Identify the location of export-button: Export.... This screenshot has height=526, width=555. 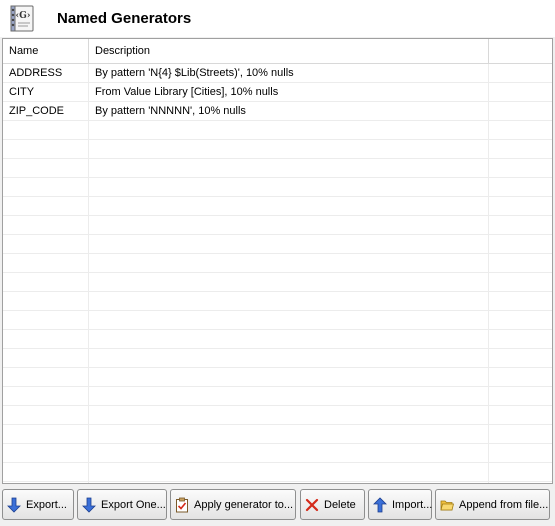
(38, 504).